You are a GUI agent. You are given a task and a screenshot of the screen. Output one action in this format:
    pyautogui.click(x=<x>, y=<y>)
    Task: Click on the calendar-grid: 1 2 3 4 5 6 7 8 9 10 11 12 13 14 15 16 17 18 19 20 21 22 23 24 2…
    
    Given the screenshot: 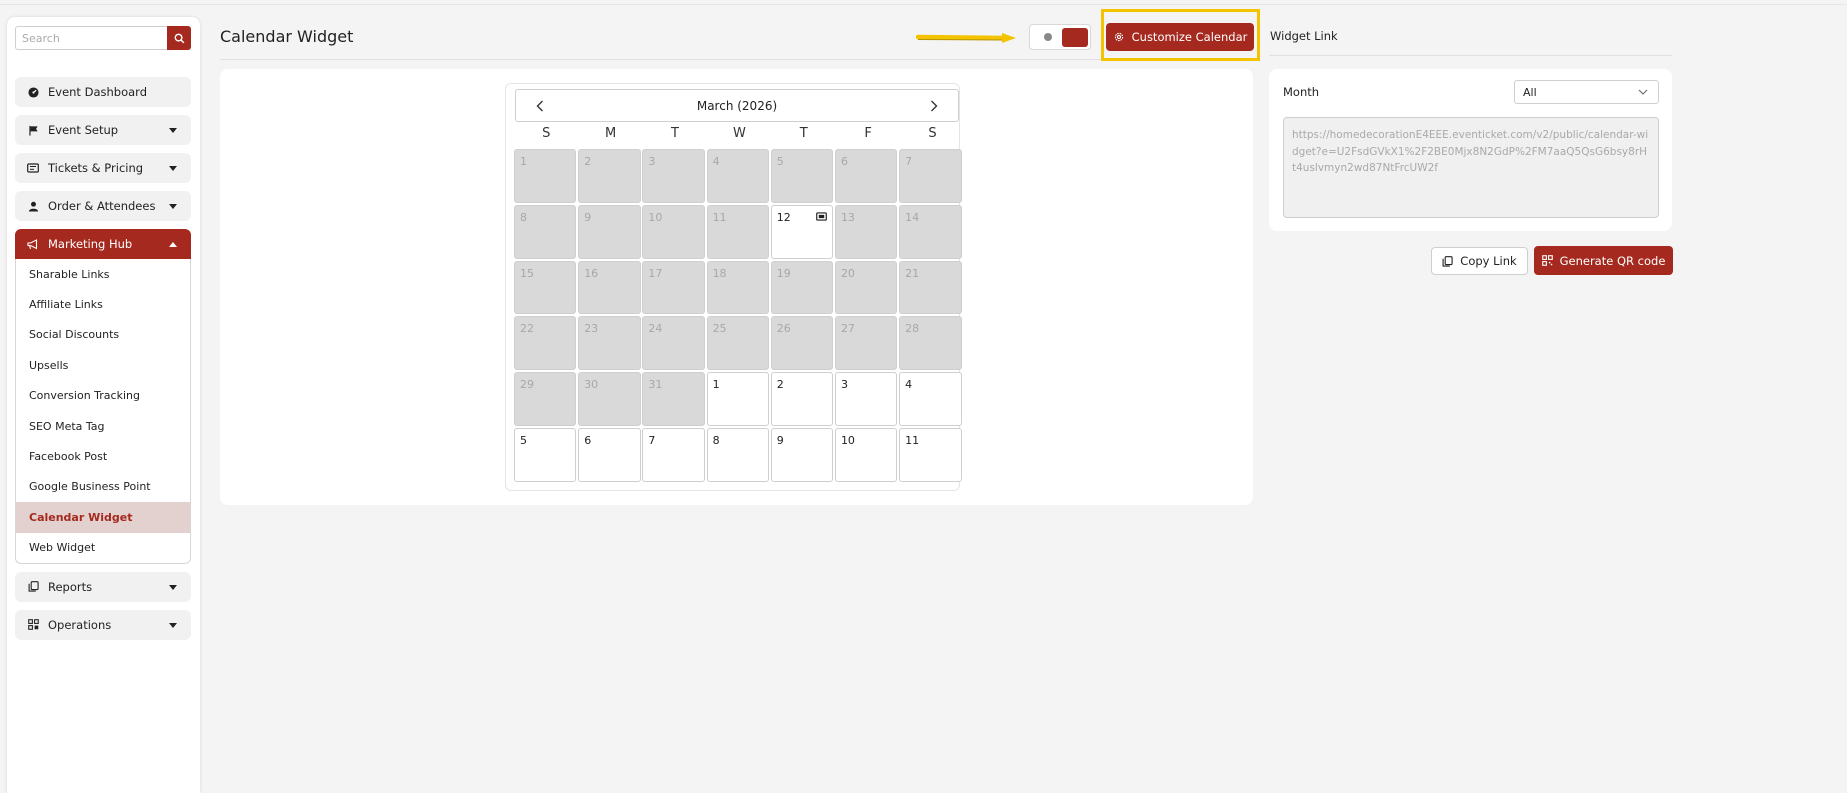 What is the action you would take?
    pyautogui.click(x=738, y=315)
    